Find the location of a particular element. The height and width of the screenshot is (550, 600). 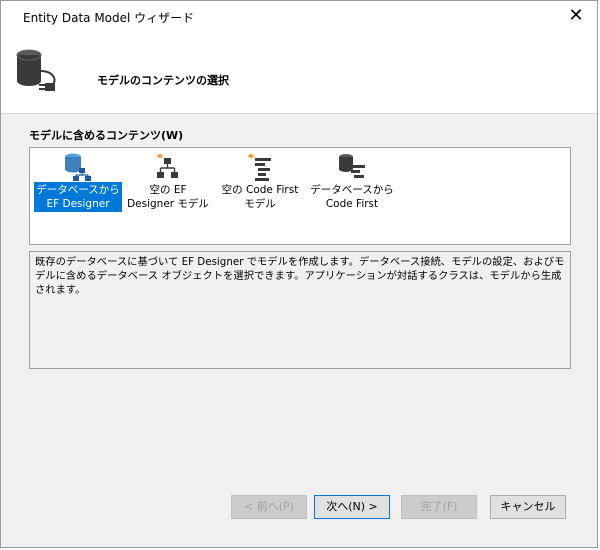

window-title: Entity Data Model ウィザード is located at coordinates (109, 18).